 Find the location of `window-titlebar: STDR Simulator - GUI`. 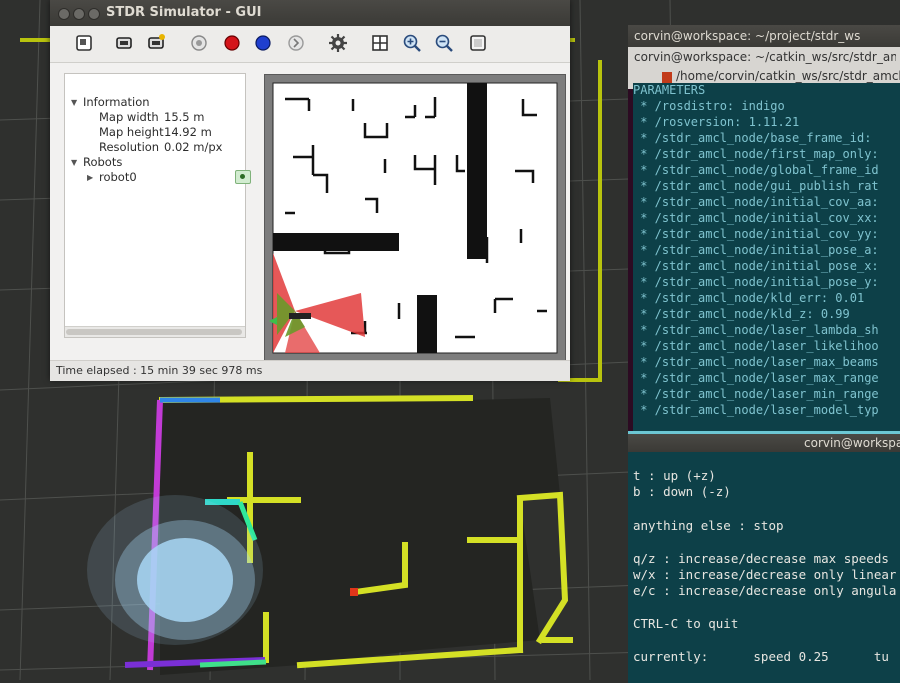

window-titlebar: STDR Simulator - GUI is located at coordinates (310, 13).